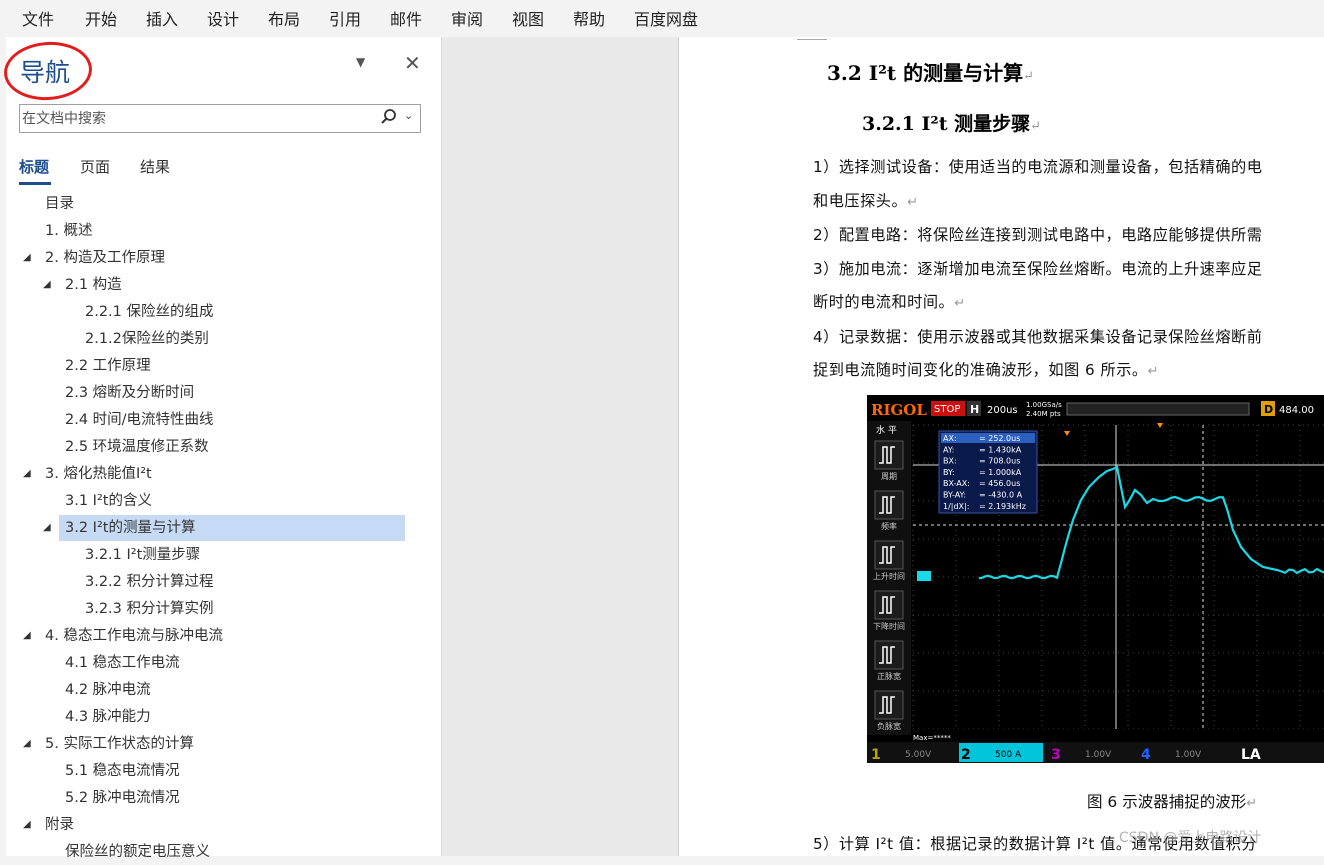  I want to click on nav-heading-item: 3.2.2 积分计算过程, so click(216, 582).